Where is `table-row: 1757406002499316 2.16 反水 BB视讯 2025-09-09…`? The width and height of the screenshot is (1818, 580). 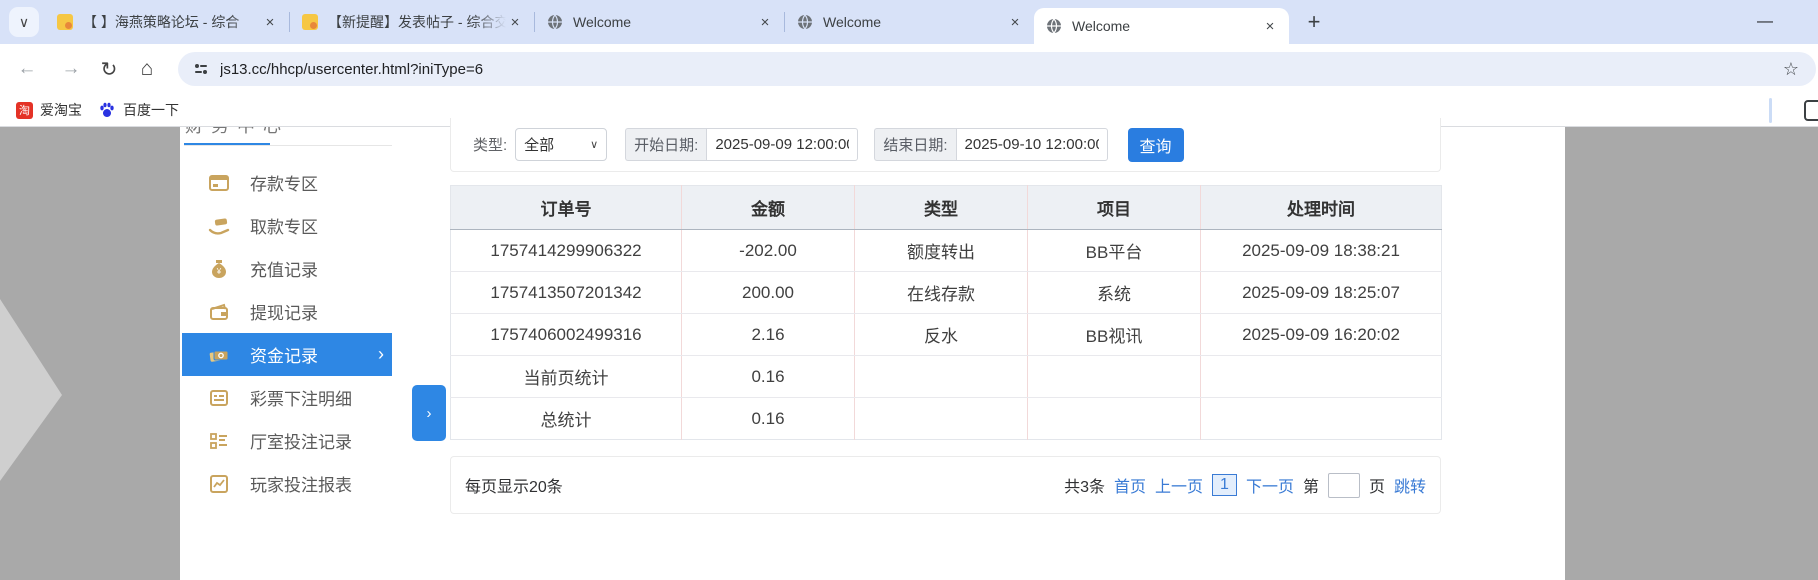 table-row: 1757406002499316 2.16 反水 BB视讯 2025-09-09… is located at coordinates (946, 334).